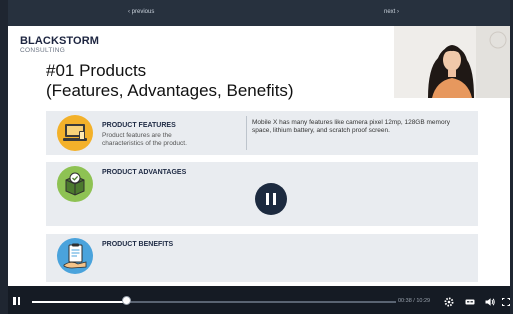  Describe the element at coordinates (4, 157) in the screenshot. I see `player-frame-left` at that location.